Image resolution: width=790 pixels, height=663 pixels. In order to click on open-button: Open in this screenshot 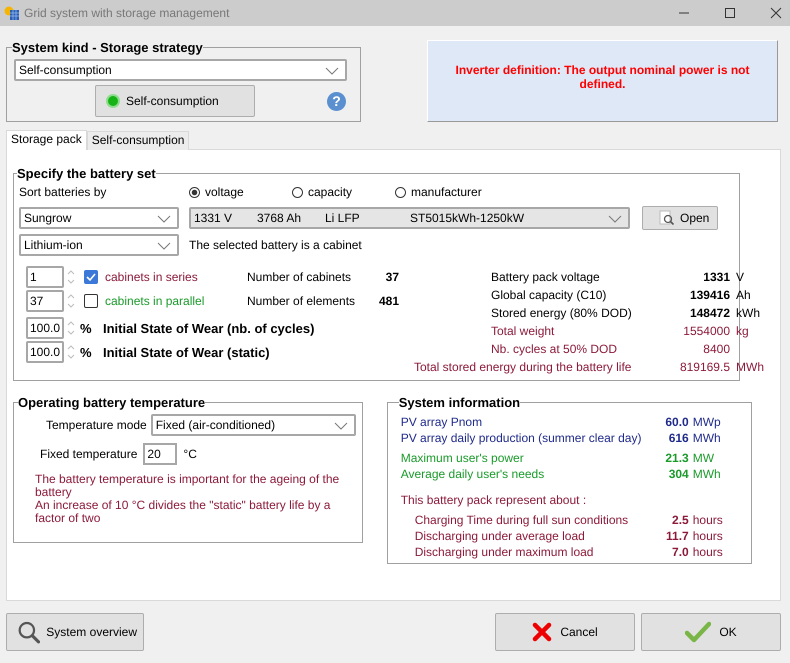, I will do `click(680, 218)`.